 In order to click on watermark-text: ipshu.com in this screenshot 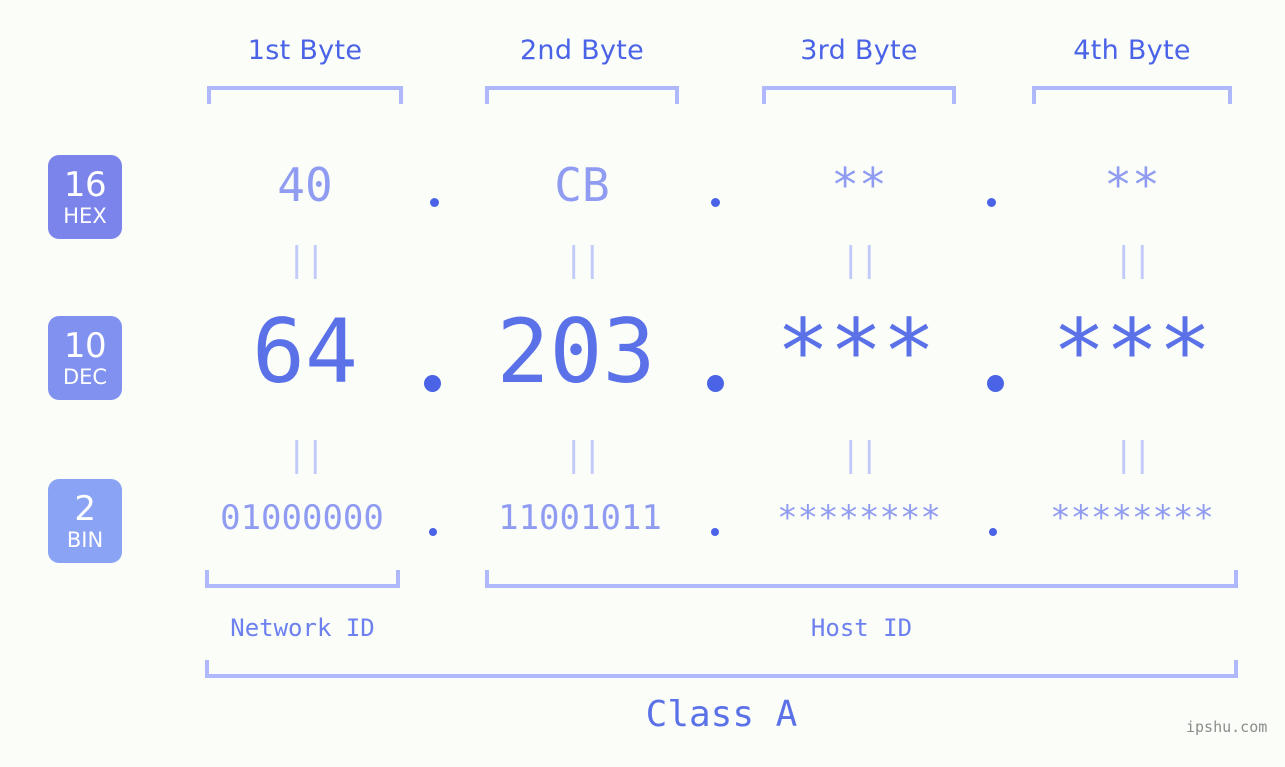, I will do `click(1227, 727)`.